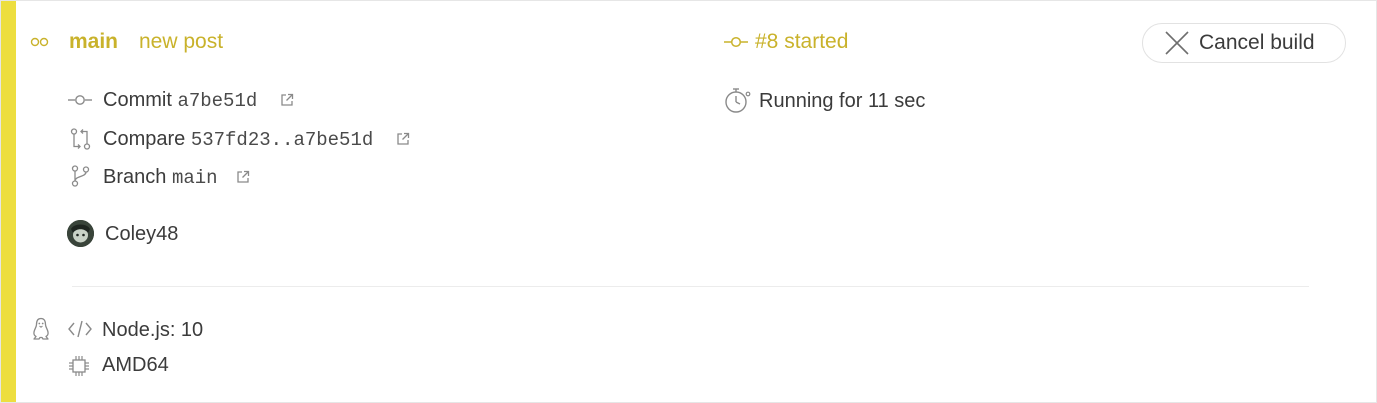 This screenshot has width=1377, height=403. I want to click on job-language: Node.js: 10, so click(153, 330).